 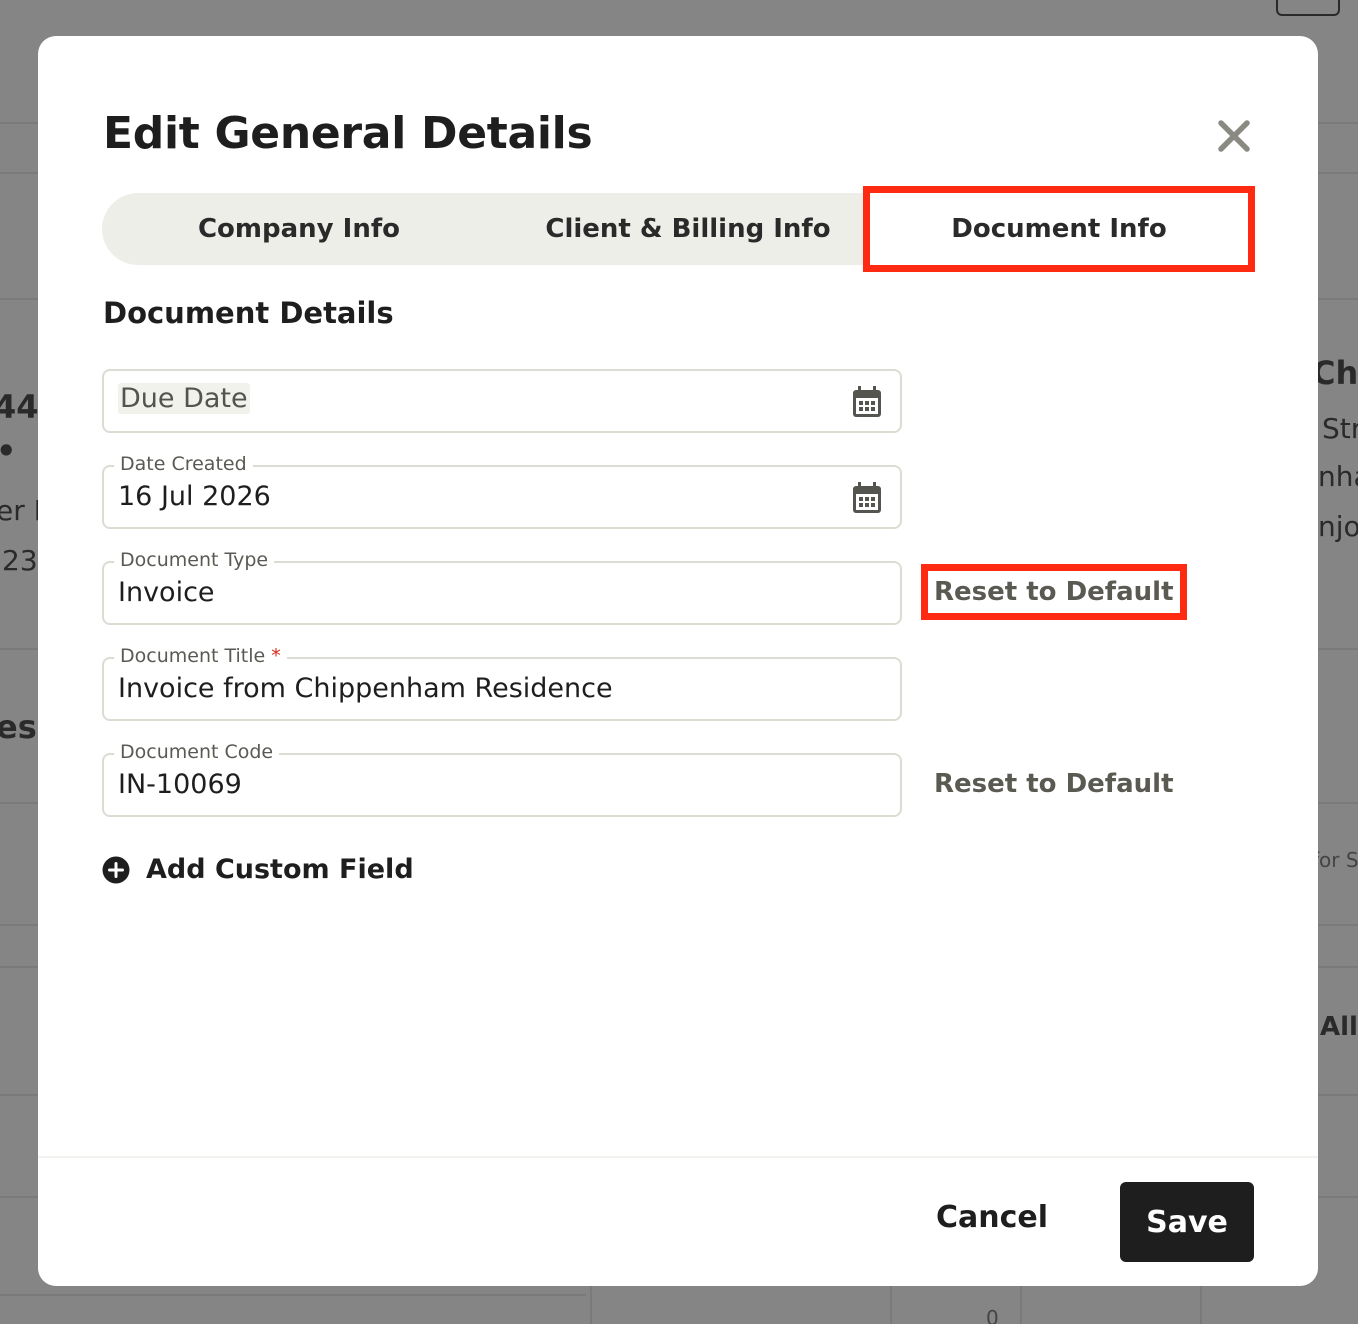 What do you see at coordinates (1187, 1222) in the screenshot?
I see `save-button: Save` at bounding box center [1187, 1222].